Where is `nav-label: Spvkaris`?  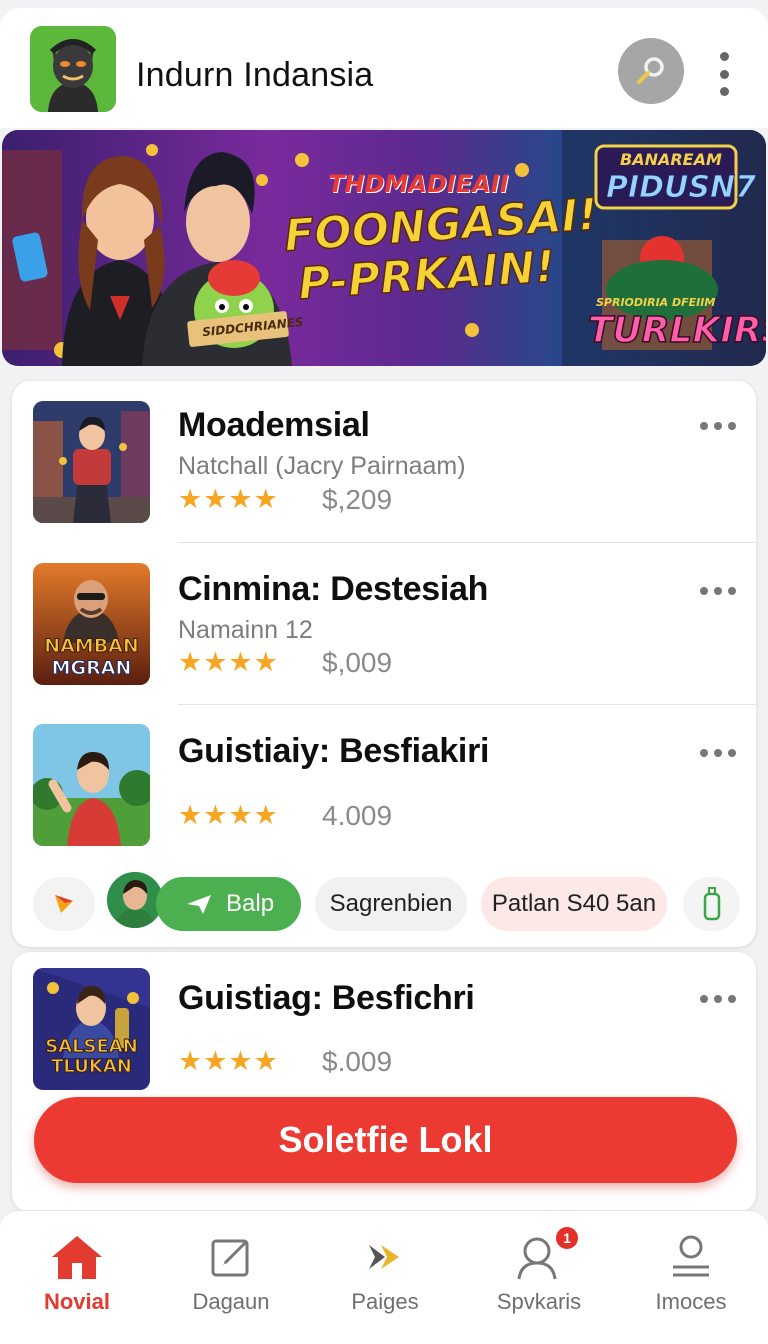 nav-label: Spvkaris is located at coordinates (539, 1301).